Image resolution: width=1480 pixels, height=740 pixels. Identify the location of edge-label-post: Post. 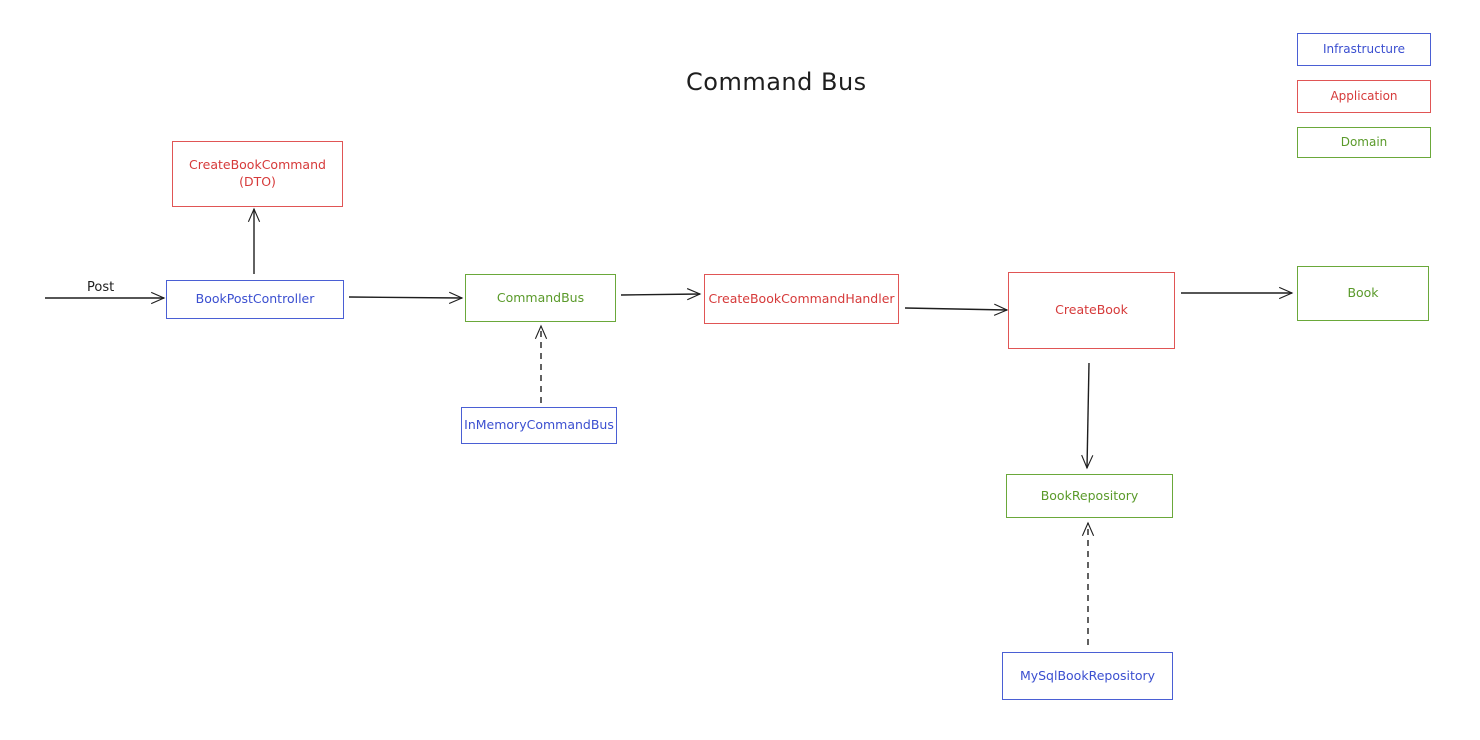
(101, 287).